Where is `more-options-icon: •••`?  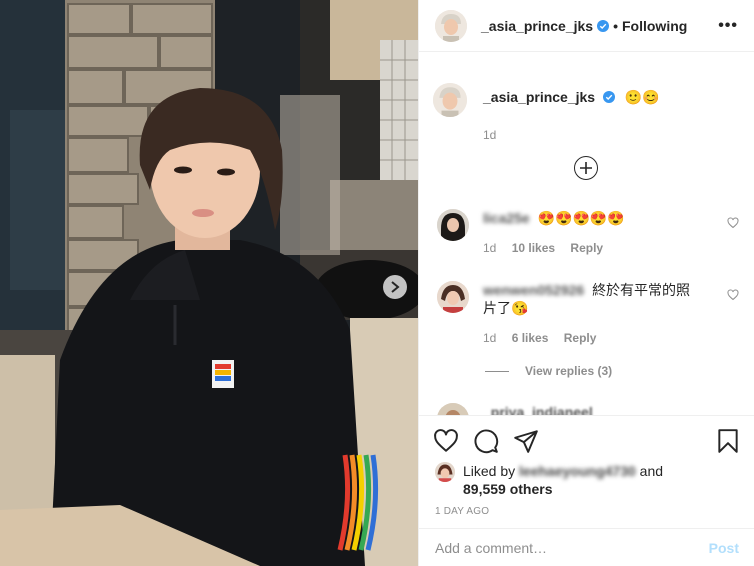 more-options-icon: ••• is located at coordinates (728, 26).